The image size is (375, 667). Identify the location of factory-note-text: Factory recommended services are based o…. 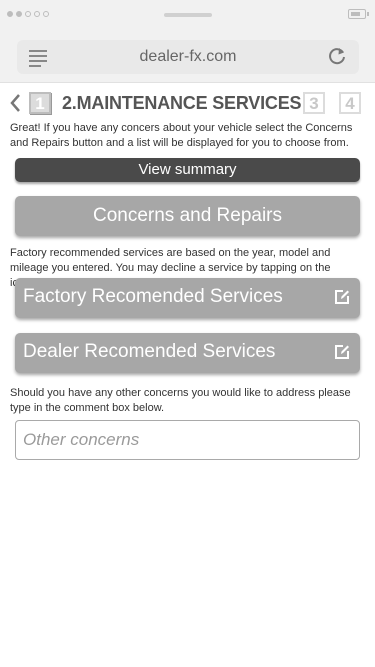
(170, 260).